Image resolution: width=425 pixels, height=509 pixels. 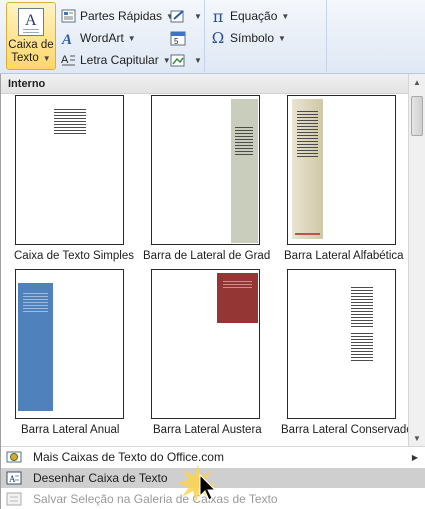 What do you see at coordinates (31, 45) in the screenshot?
I see `text-box-label-line1: Caixa de` at bounding box center [31, 45].